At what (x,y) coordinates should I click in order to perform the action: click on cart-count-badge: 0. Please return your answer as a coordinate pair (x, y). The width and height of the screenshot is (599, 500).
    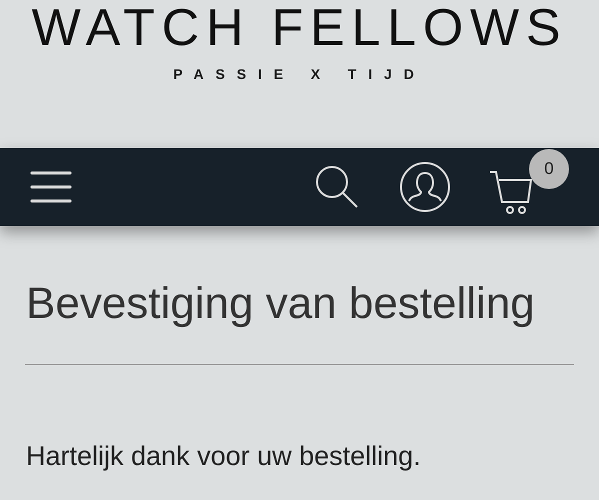
    Looking at the image, I should click on (549, 169).